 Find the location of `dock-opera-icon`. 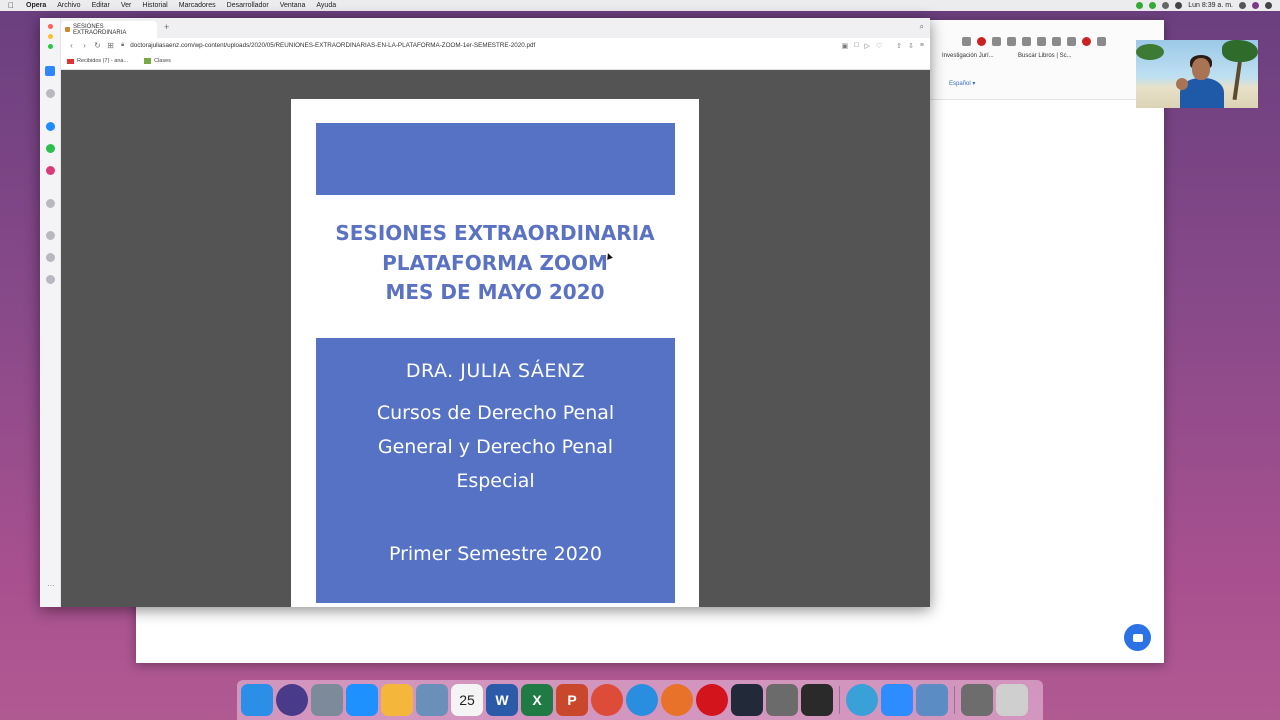

dock-opera-icon is located at coordinates (712, 700).